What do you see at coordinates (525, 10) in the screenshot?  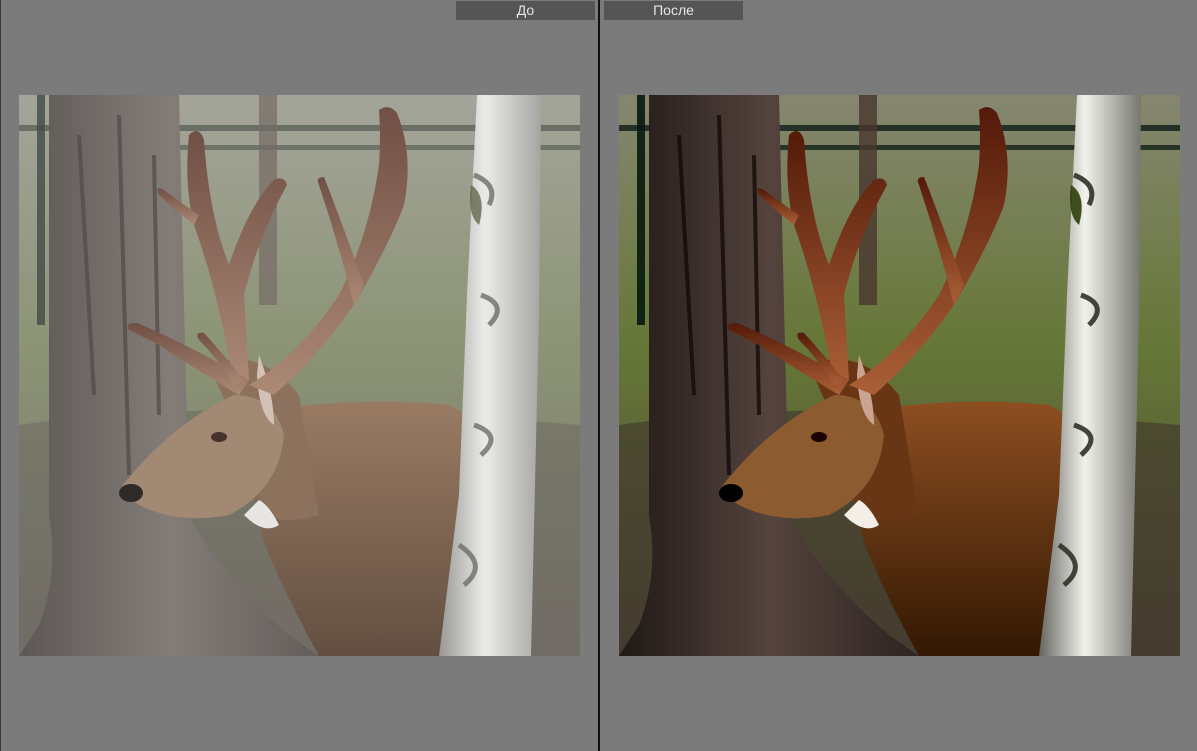 I see `before-label: До` at bounding box center [525, 10].